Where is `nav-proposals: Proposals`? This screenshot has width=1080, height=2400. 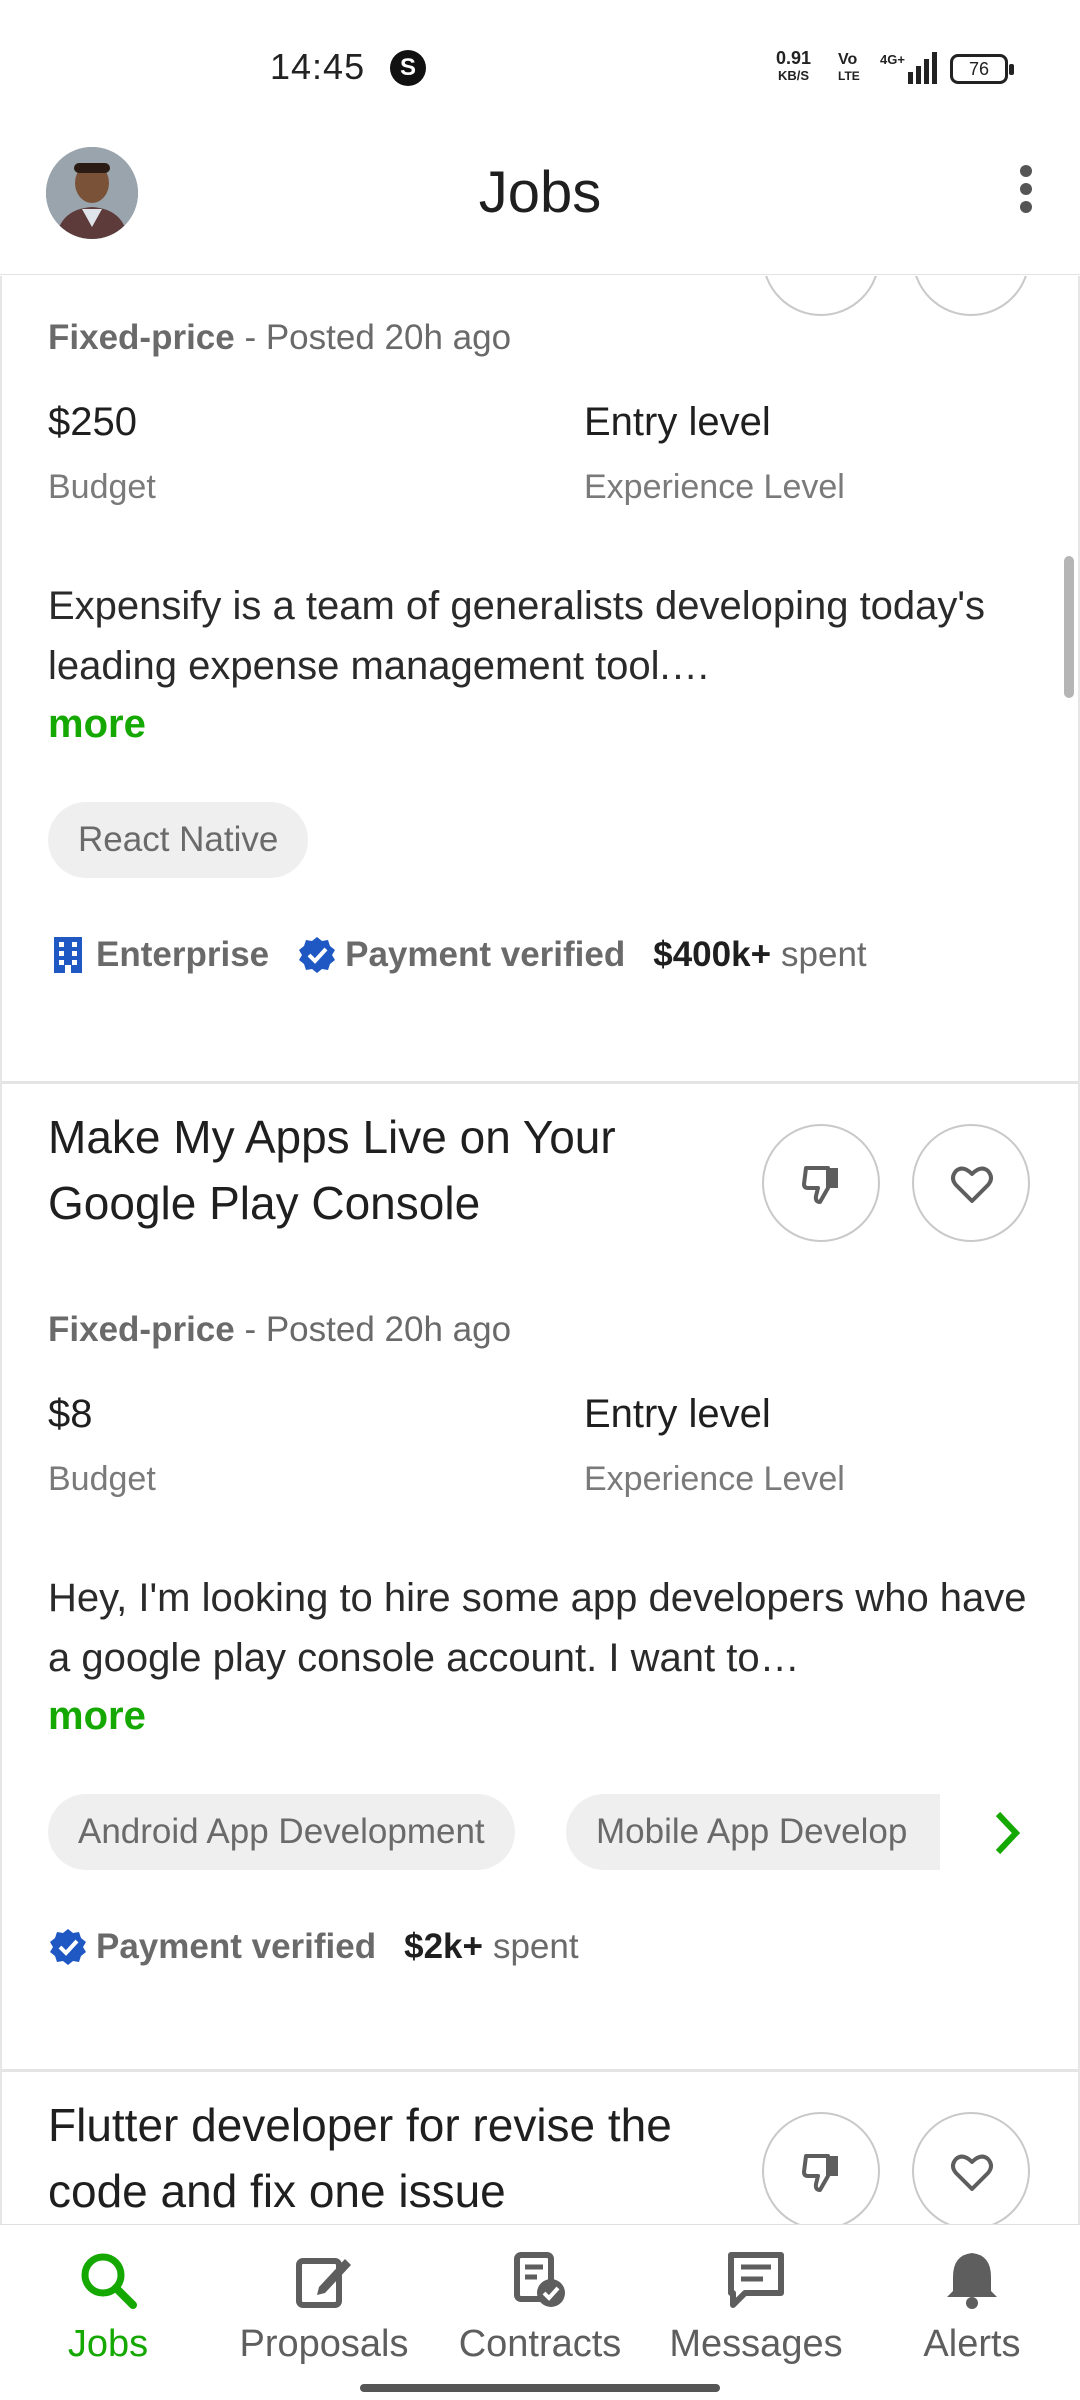 nav-proposals: Proposals is located at coordinates (324, 2306).